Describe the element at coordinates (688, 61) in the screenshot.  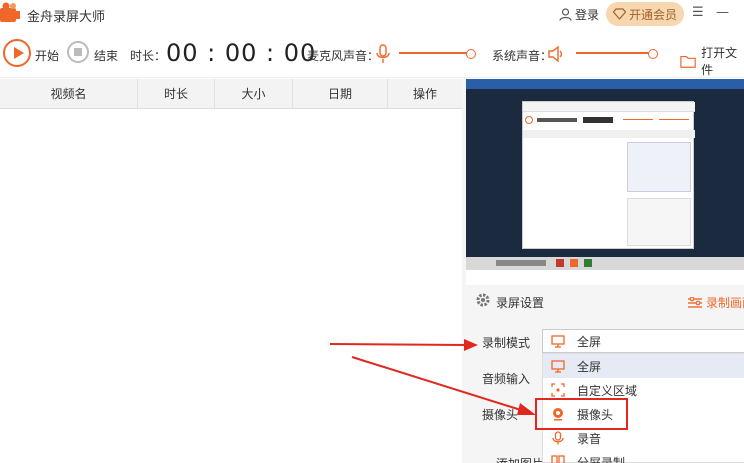
I see `folder-icon` at that location.